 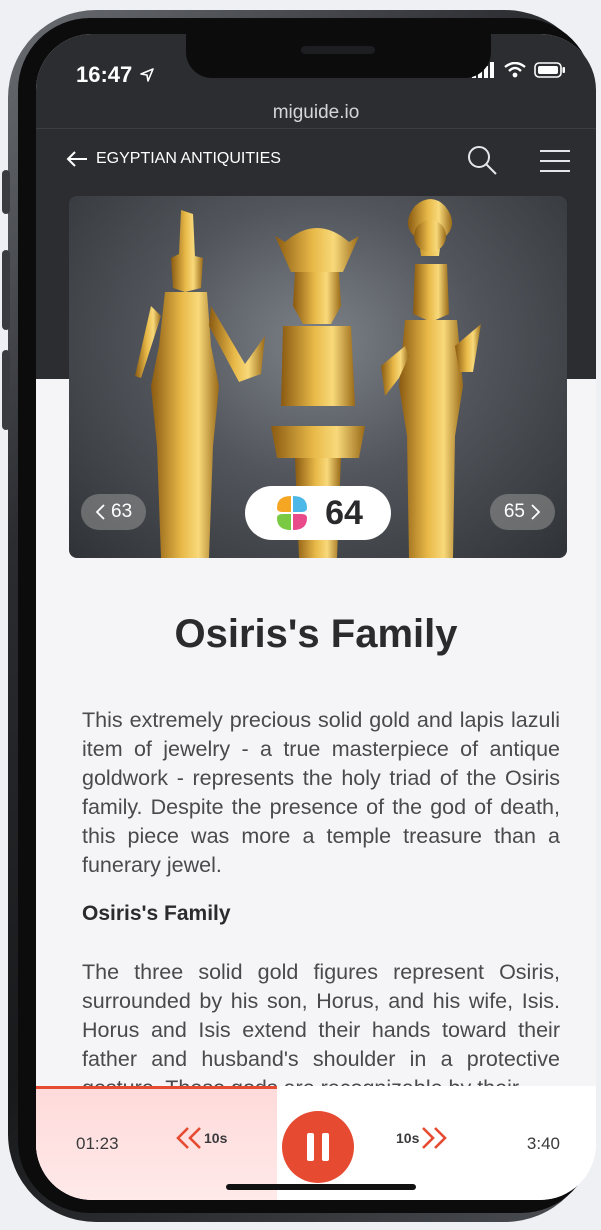 I want to click on home-indicator, so click(x=321, y=1187).